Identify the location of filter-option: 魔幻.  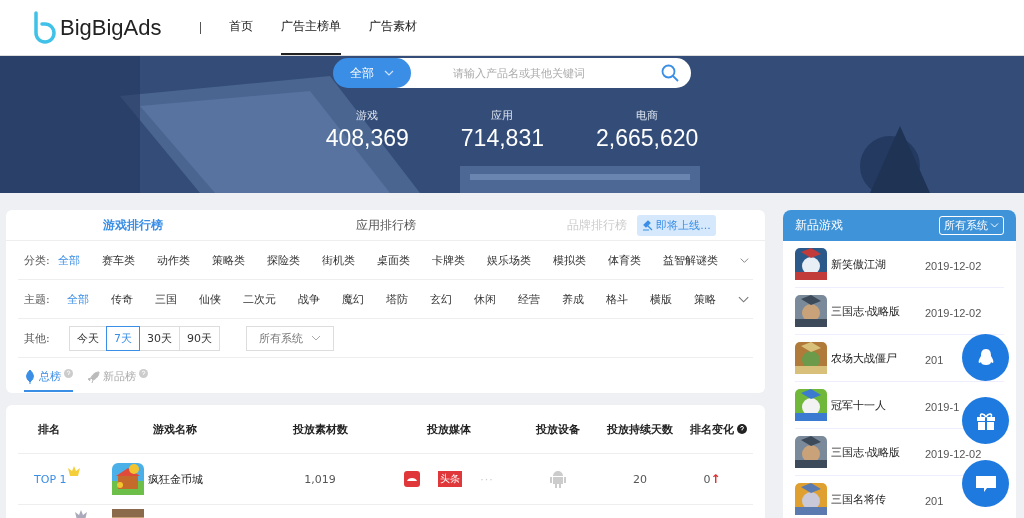
(352, 299).